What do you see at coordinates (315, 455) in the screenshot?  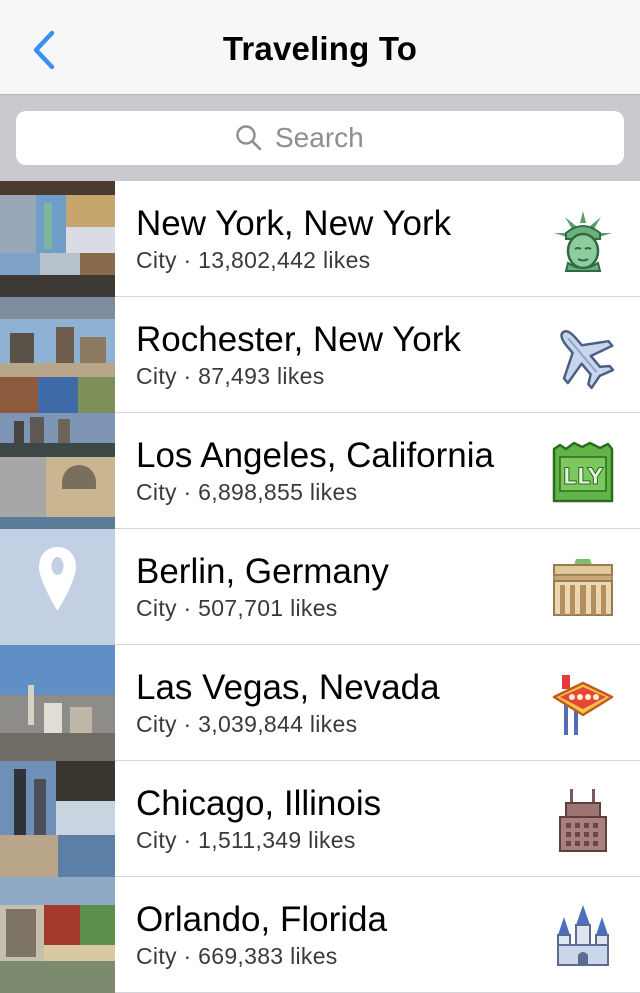 I see `place-name: Los Angeles, California` at bounding box center [315, 455].